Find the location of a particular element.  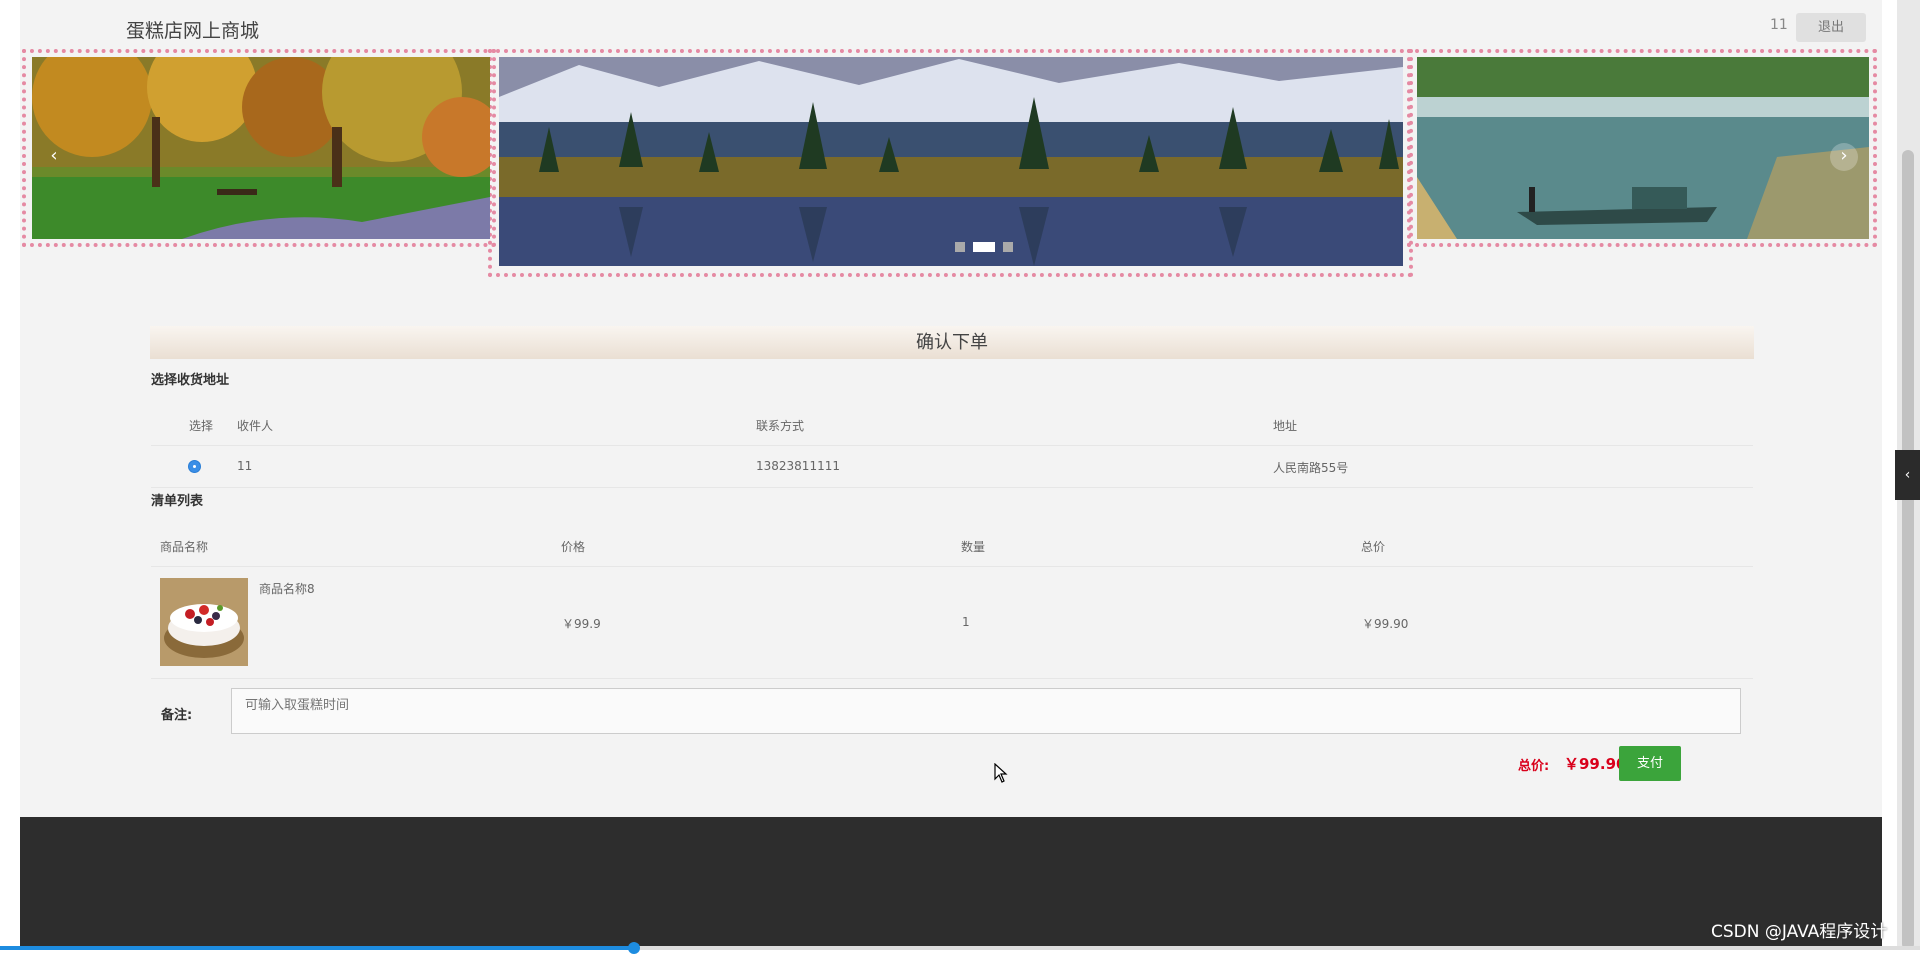

items-col-price: 价格 is located at coordinates (573, 547).